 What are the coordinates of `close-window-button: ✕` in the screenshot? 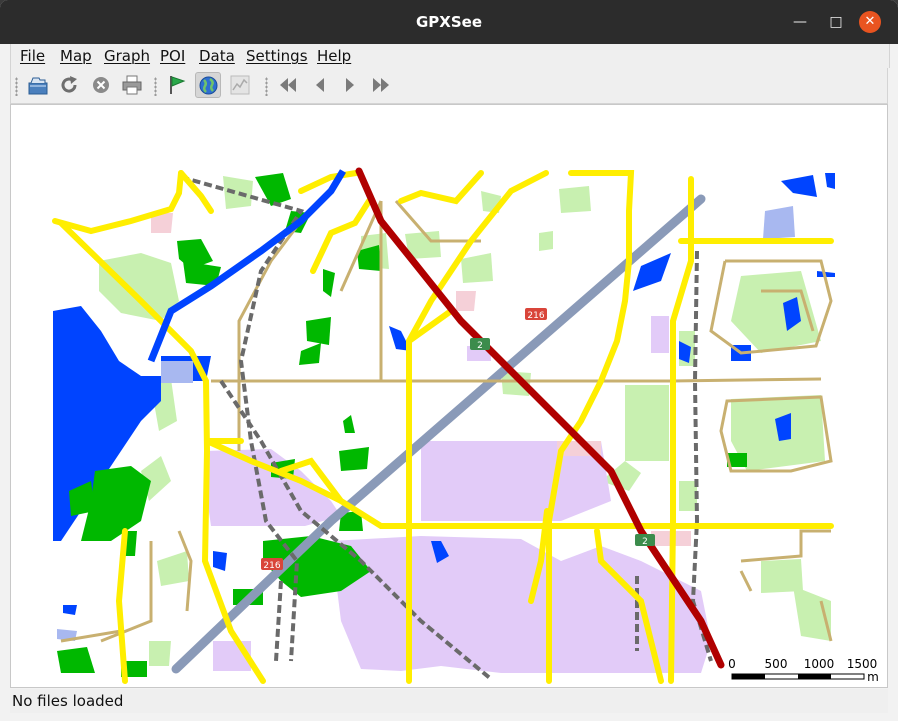 It's located at (870, 22).